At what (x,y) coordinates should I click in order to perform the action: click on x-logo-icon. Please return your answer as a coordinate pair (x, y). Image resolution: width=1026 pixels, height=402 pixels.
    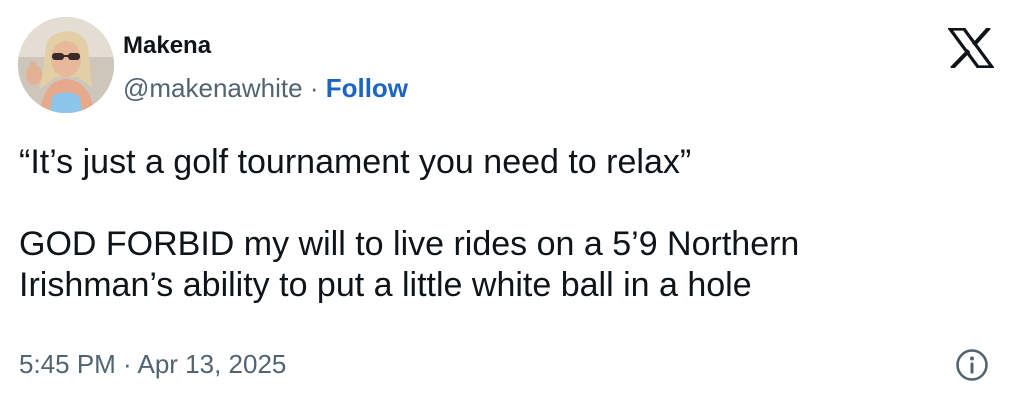
    Looking at the image, I should click on (971, 48).